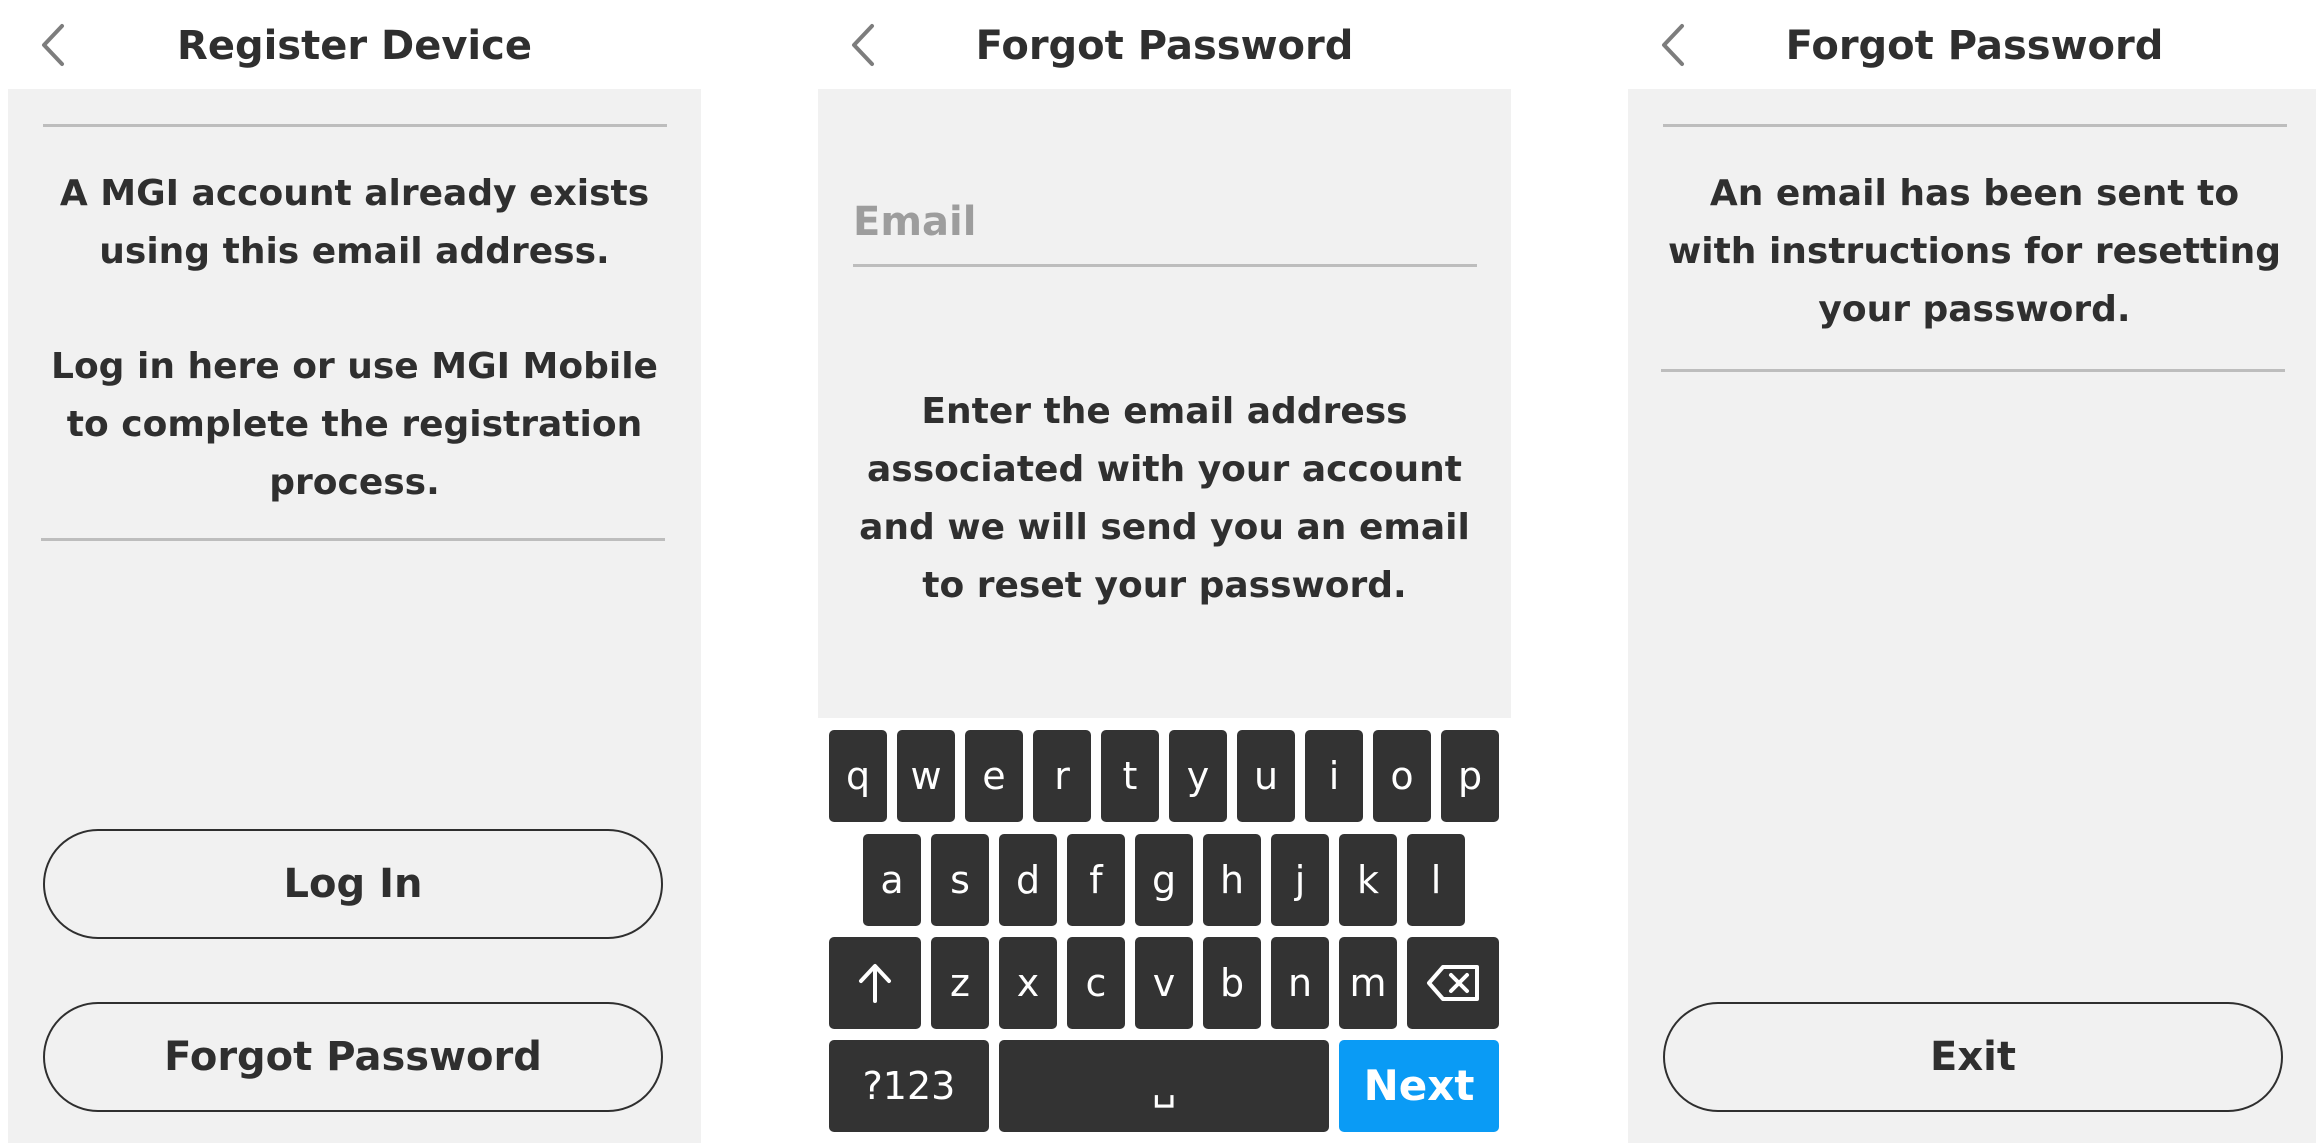 The image size is (2316, 1143). Describe the element at coordinates (1164, 880) in the screenshot. I see `key-g: g` at that location.